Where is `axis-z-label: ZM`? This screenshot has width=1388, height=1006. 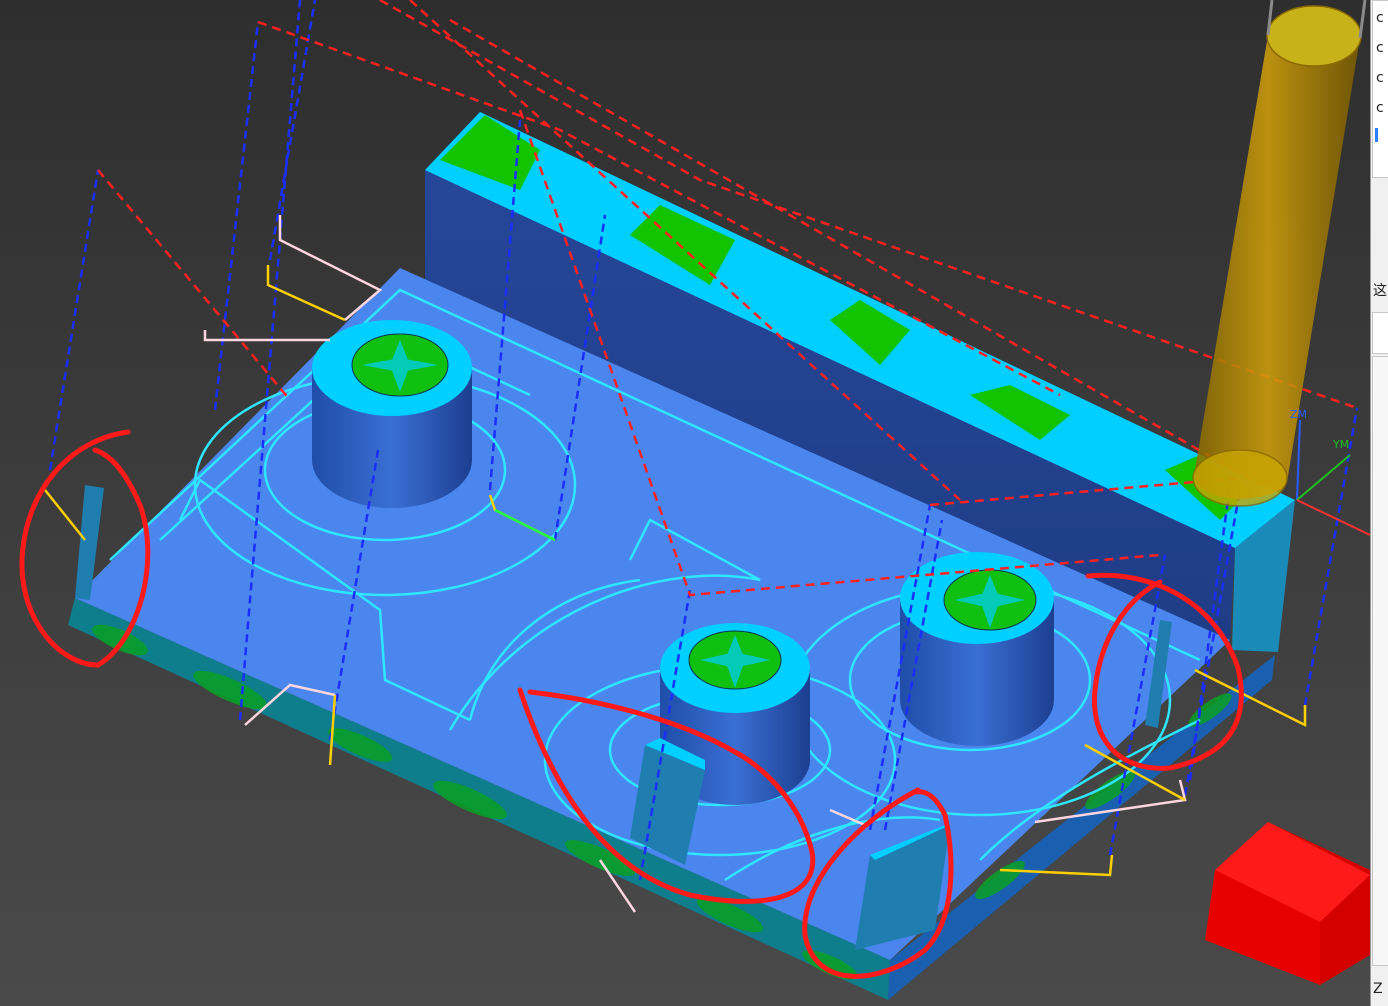
axis-z-label: ZM is located at coordinates (1298, 414).